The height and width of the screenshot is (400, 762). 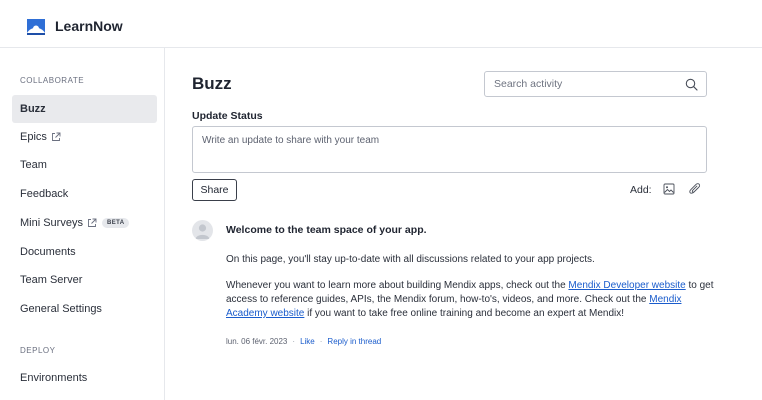 What do you see at coordinates (202, 230) in the screenshot?
I see `avatar` at bounding box center [202, 230].